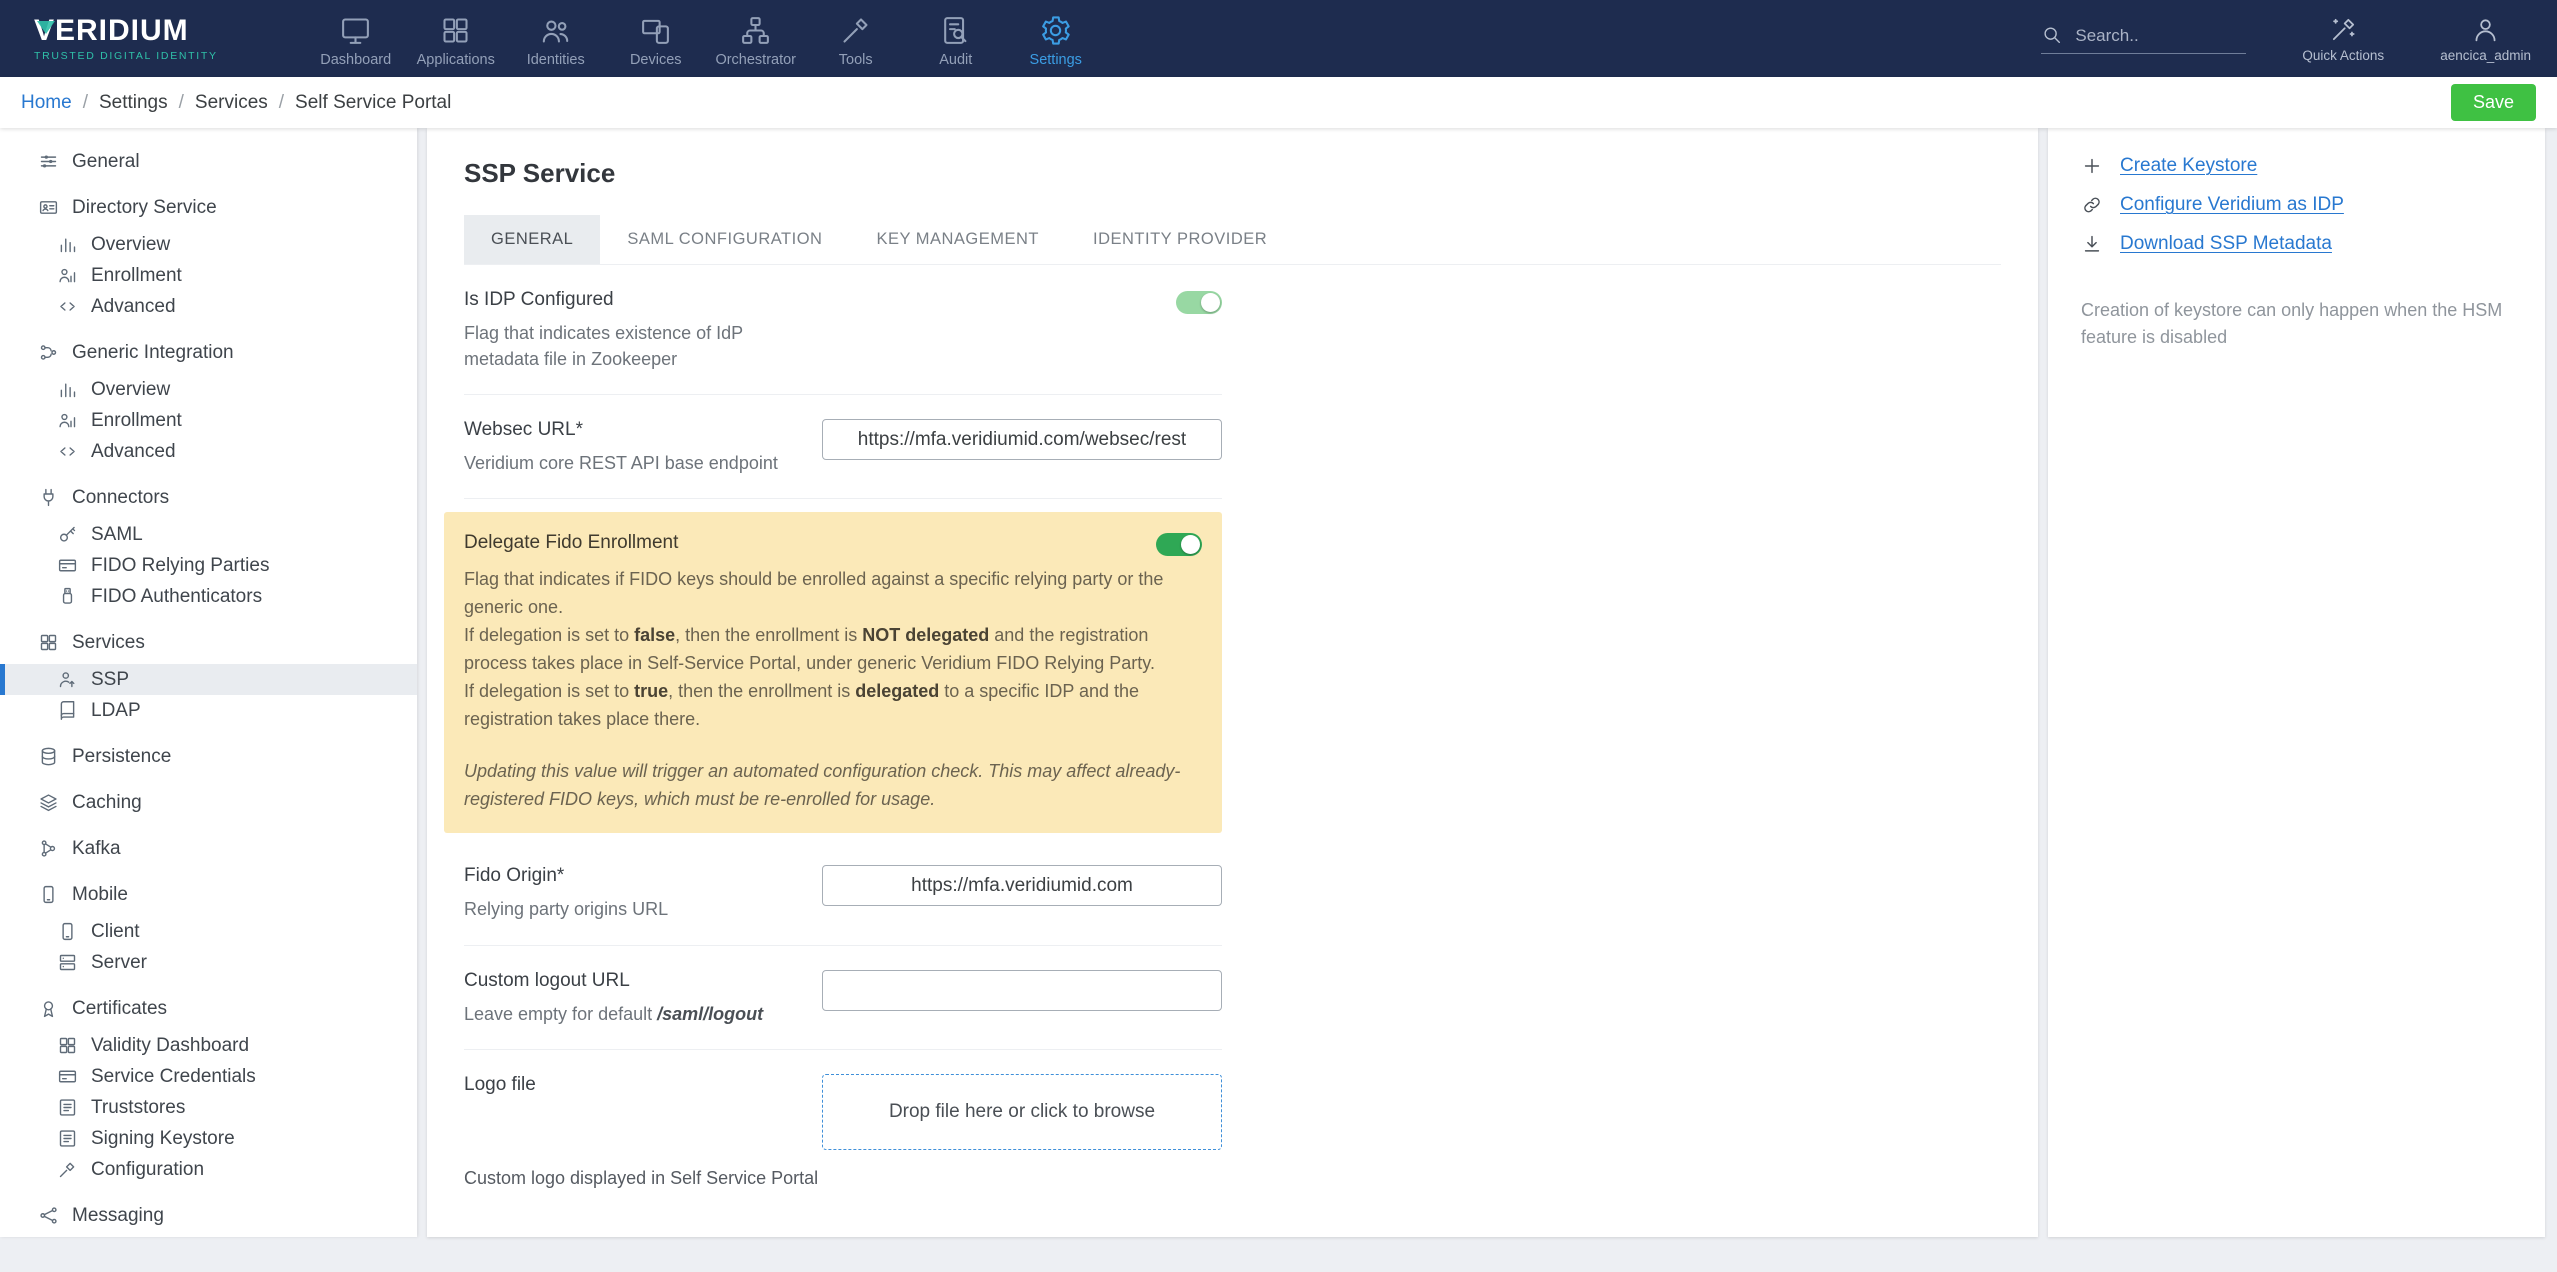 Image resolution: width=2557 pixels, height=1272 pixels. I want to click on nav-item-applications: Applications, so click(456, 39).